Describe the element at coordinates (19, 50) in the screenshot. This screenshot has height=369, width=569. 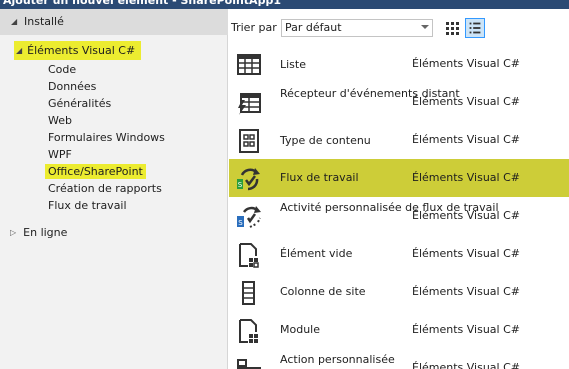
I see `expand-arrow-icon: ◢` at that location.